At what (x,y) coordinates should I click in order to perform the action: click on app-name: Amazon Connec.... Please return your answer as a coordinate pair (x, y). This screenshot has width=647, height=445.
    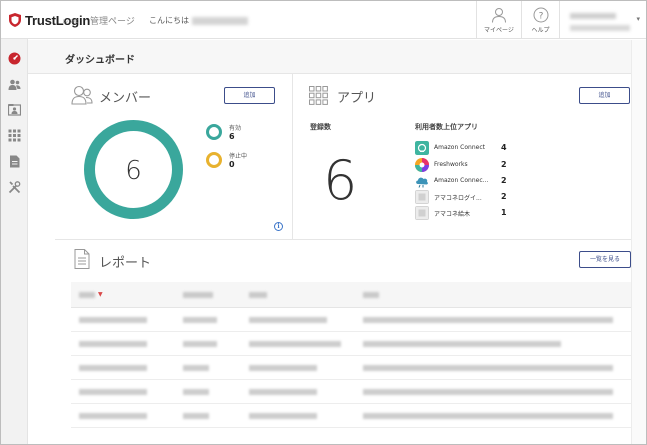
    Looking at the image, I should click on (461, 180).